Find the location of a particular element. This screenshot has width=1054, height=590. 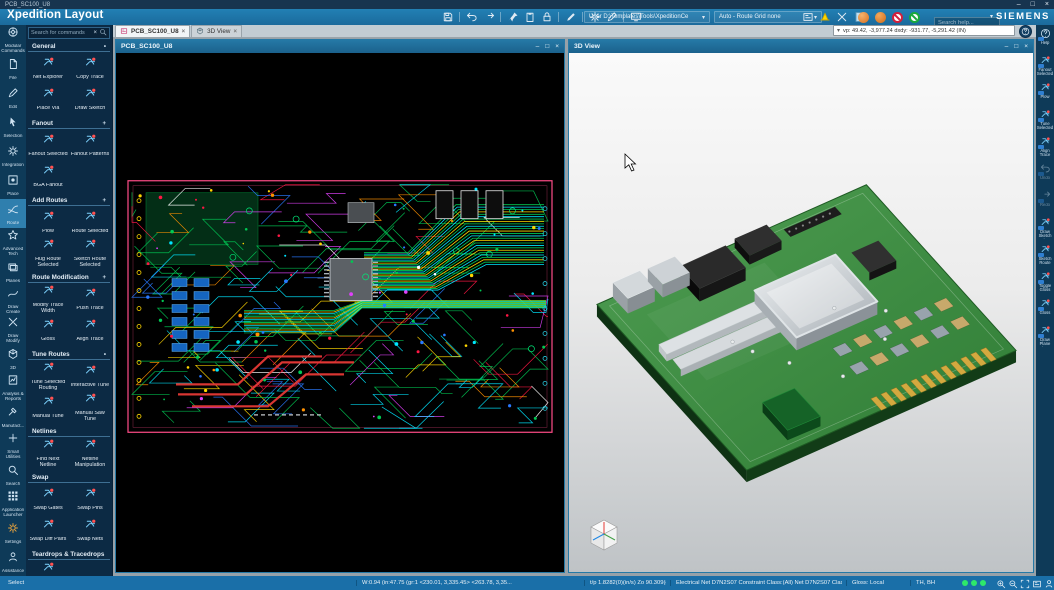

command-fanout-patterns: Fanout Patterns is located at coordinates (90, 145).